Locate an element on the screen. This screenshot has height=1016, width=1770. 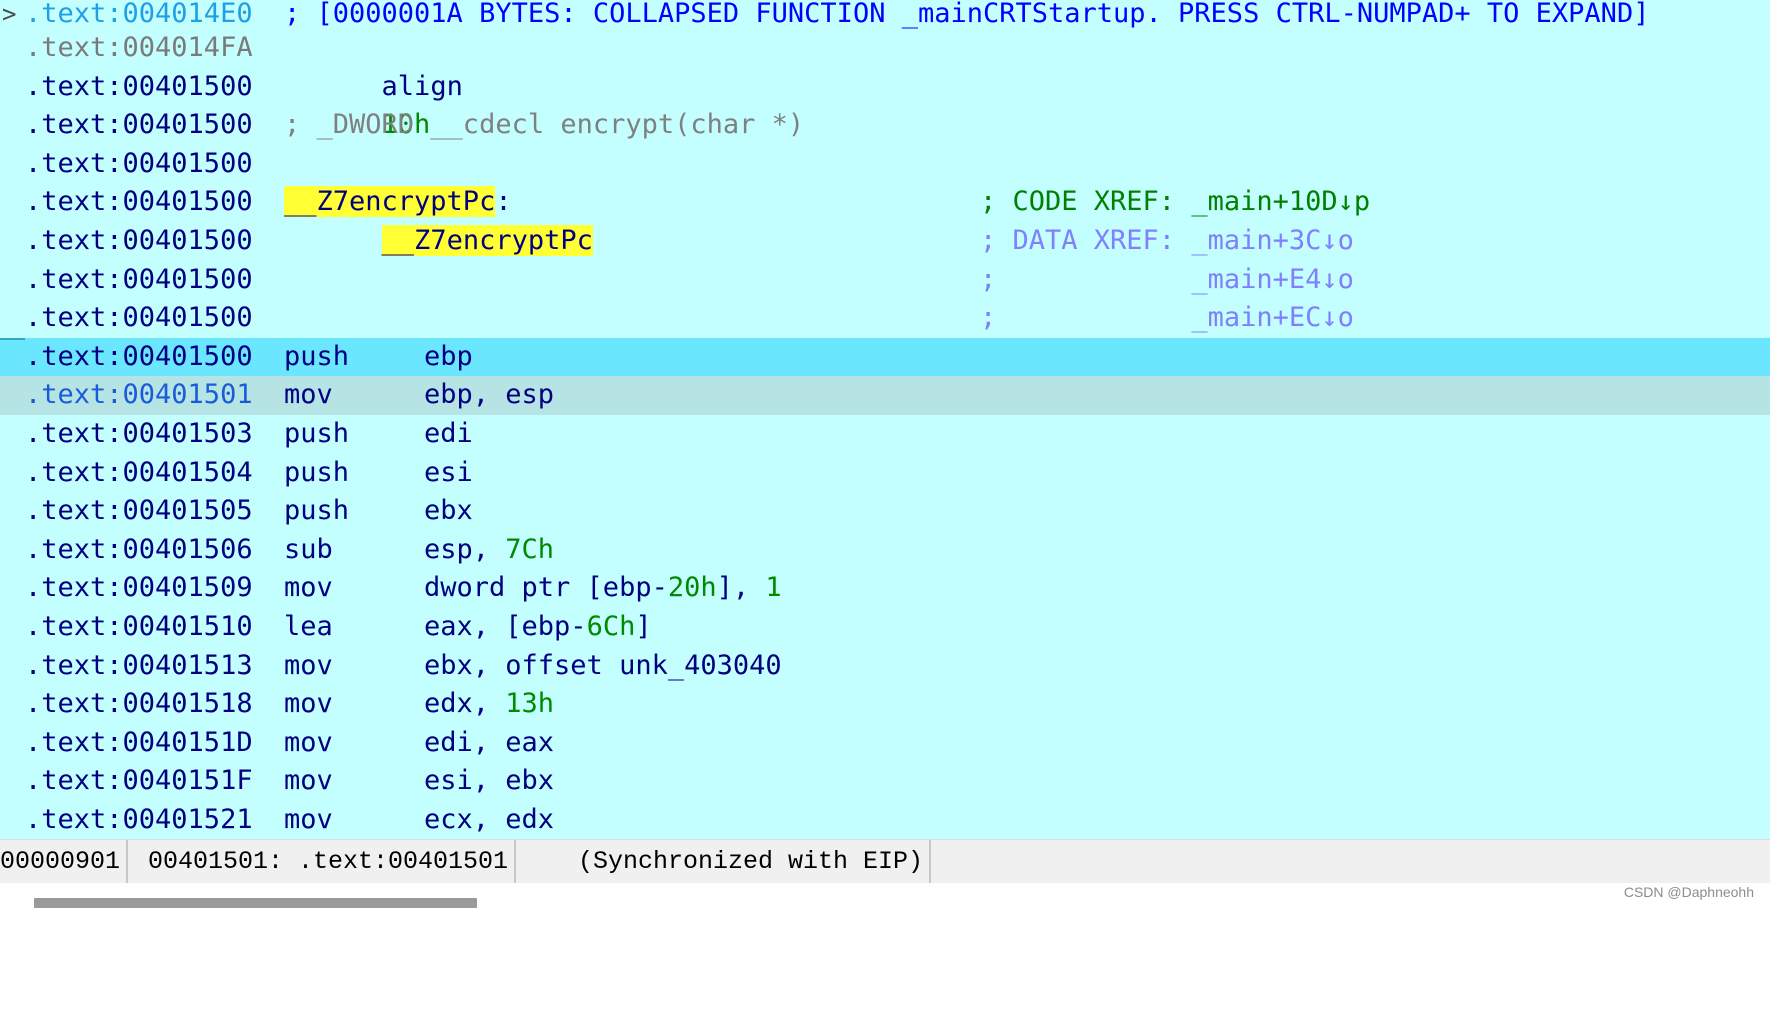
prototype-comment: ; _DWORD __cdecl encrypt(char *) is located at coordinates (544, 125).